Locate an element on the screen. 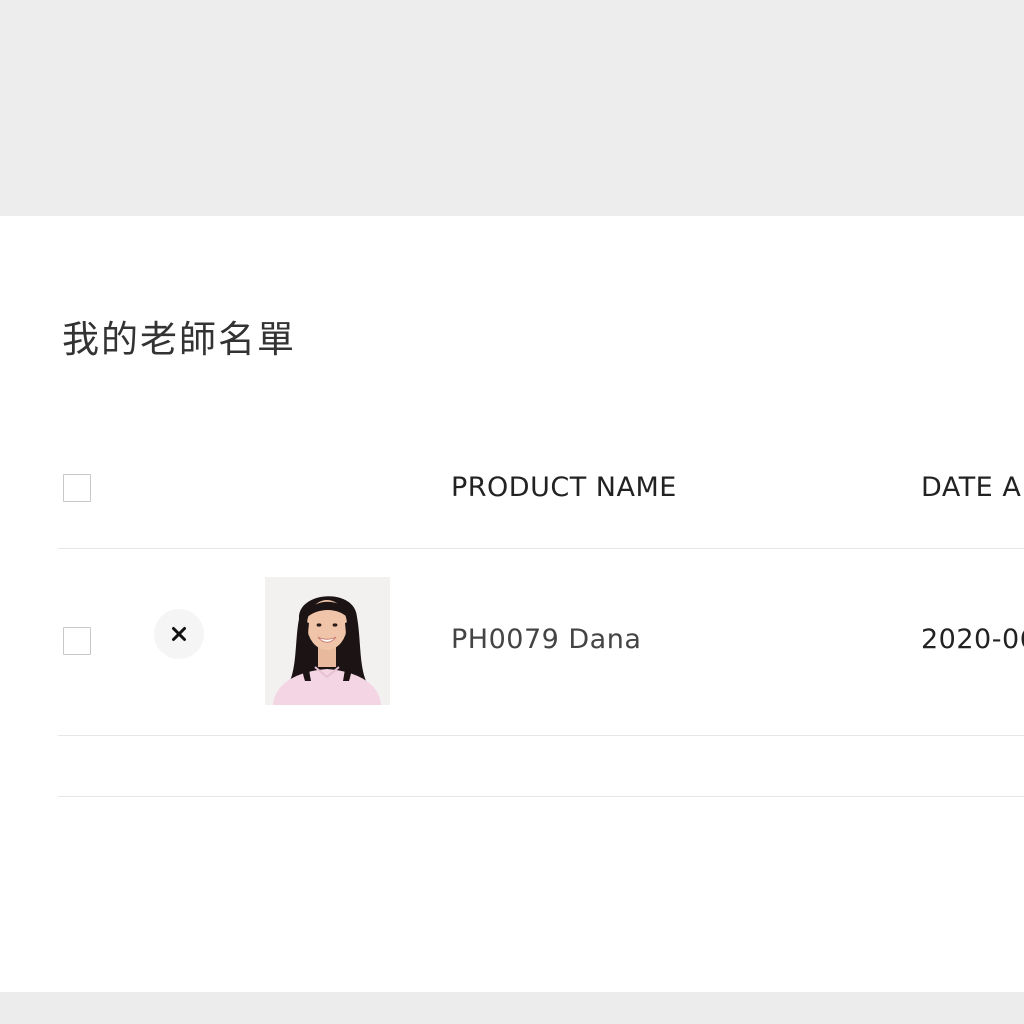 The image size is (1024, 1024). column-header-date: DATE A is located at coordinates (971, 488).